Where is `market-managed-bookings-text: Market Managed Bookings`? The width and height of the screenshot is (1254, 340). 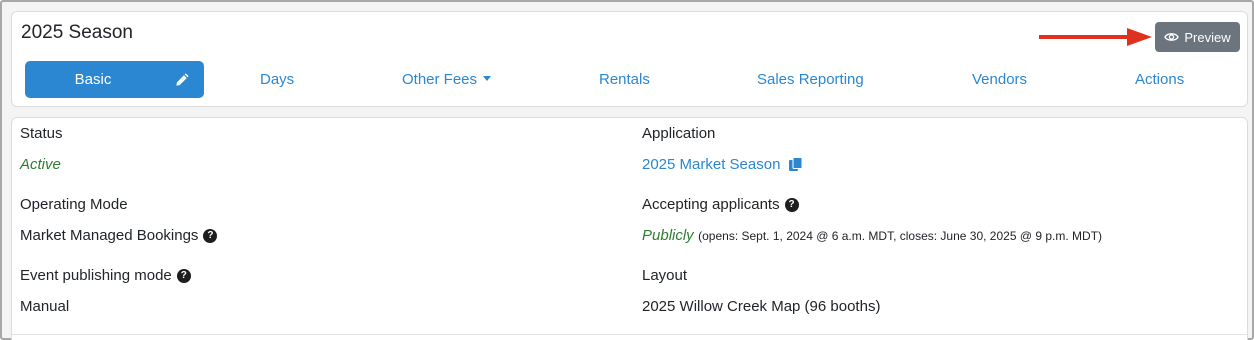 market-managed-bookings-text: Market Managed Bookings is located at coordinates (109, 235).